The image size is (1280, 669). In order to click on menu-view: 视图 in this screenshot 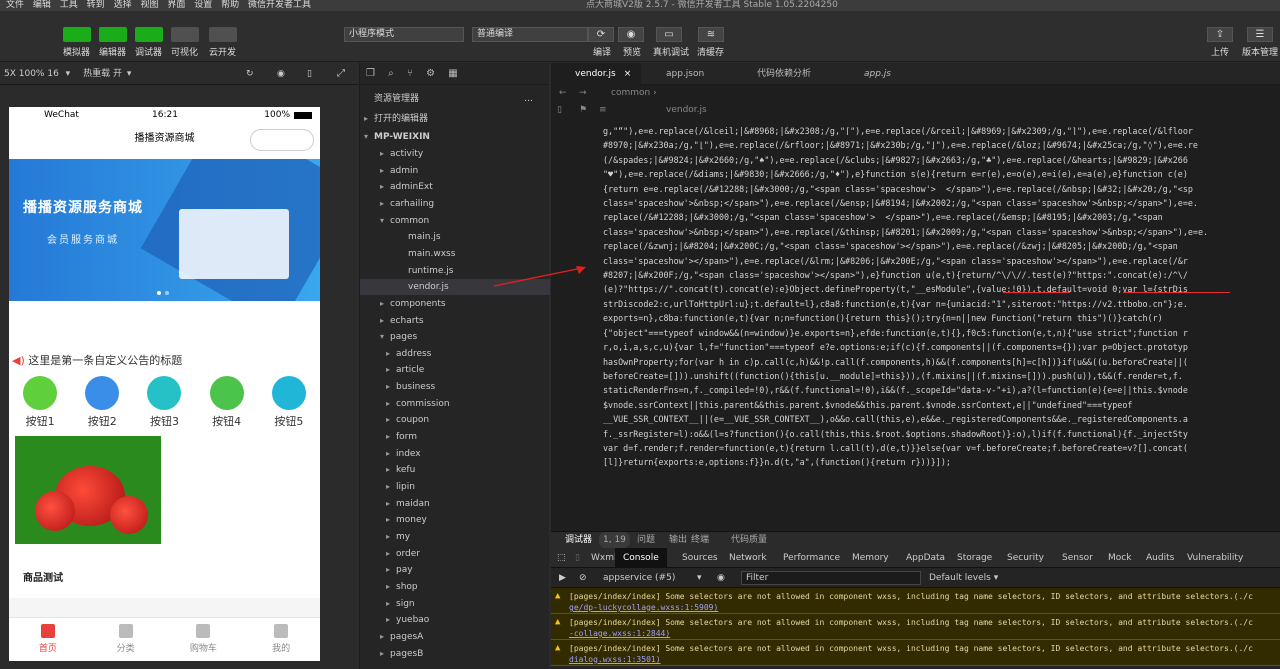, I will do `click(149, 5)`.